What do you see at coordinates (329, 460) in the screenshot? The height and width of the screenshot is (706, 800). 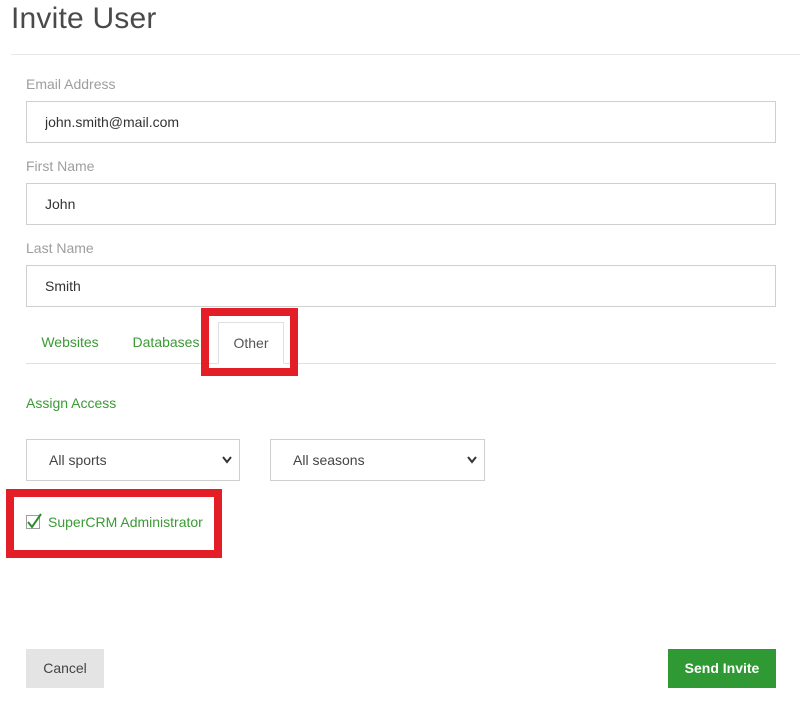 I see `season-select-value: All seasons` at bounding box center [329, 460].